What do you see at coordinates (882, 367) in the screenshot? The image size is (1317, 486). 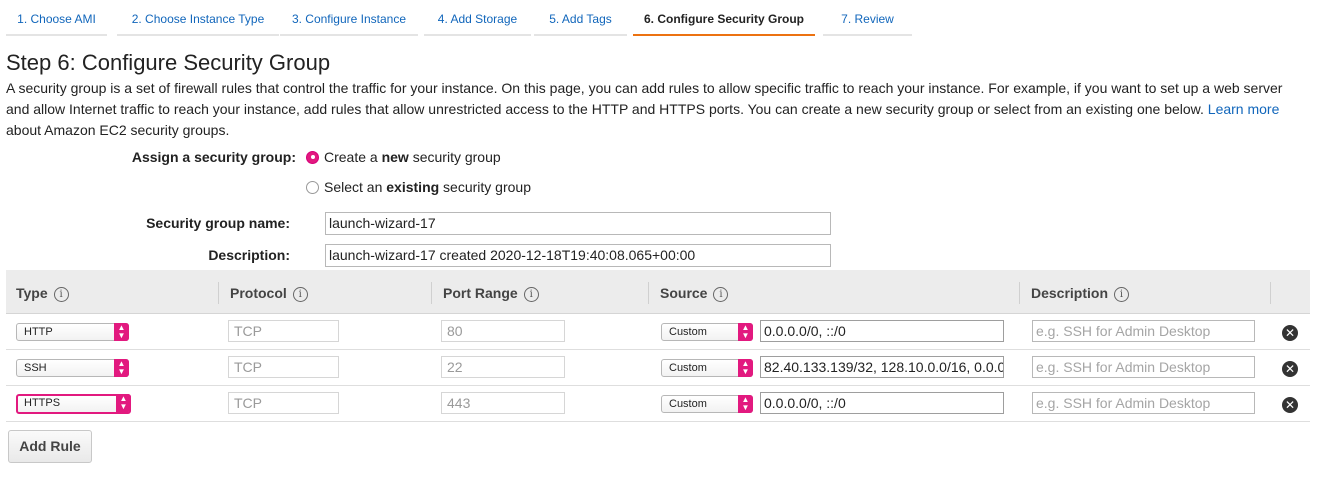 I see `source-cidr-input: 82.40.133.139/32, 128.10.0.0/16, 0.0.0` at bounding box center [882, 367].